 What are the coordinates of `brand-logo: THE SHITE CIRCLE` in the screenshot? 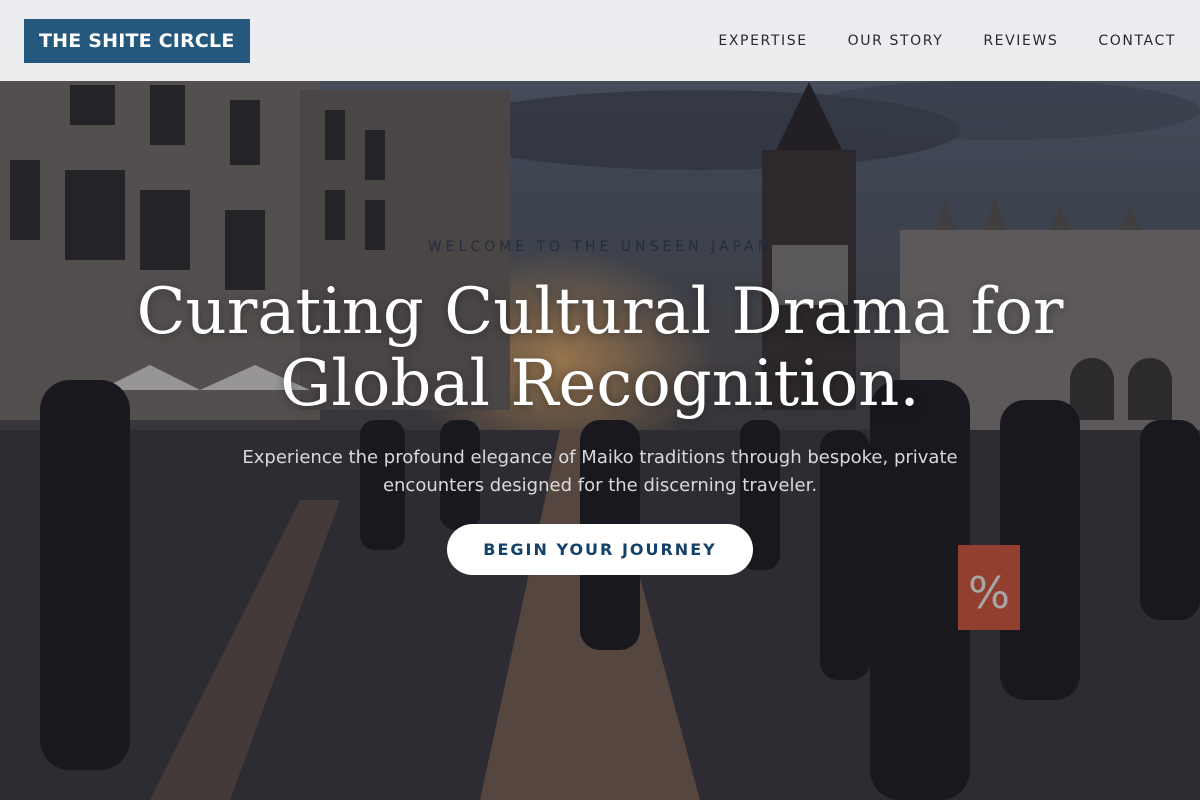 It's located at (137, 40).